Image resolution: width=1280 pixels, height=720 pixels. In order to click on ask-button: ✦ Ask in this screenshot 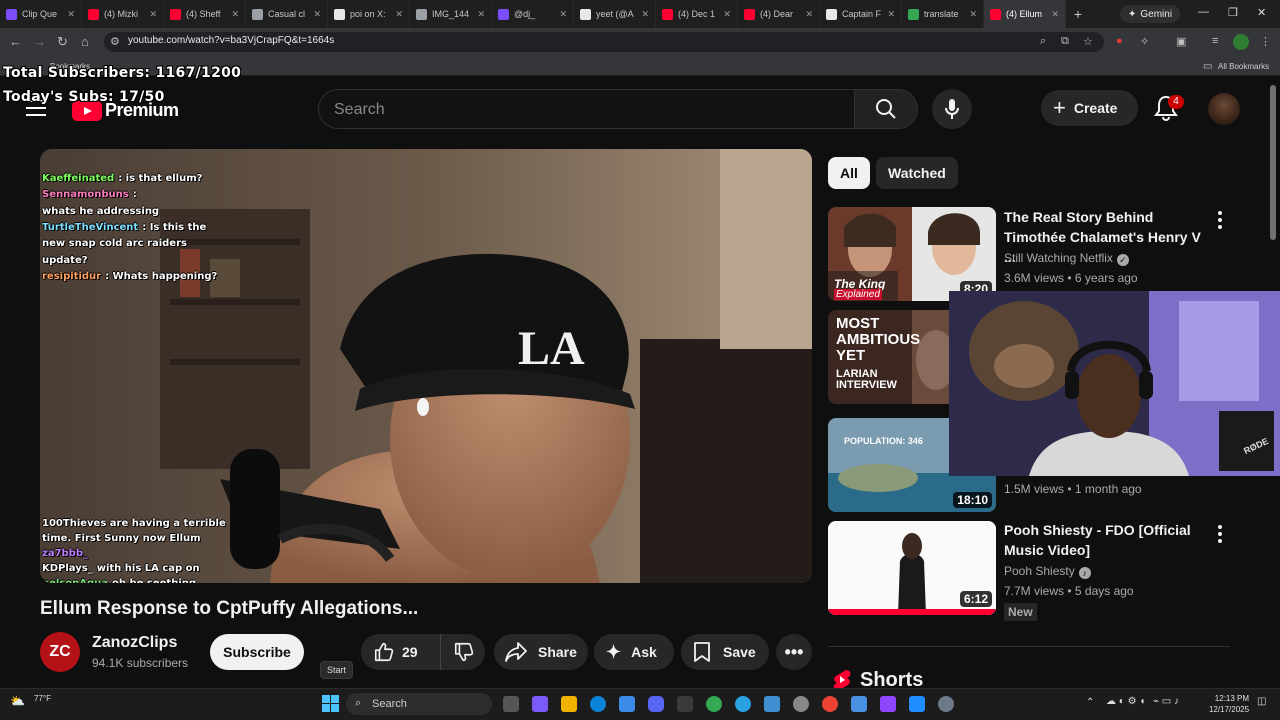, I will do `click(634, 652)`.